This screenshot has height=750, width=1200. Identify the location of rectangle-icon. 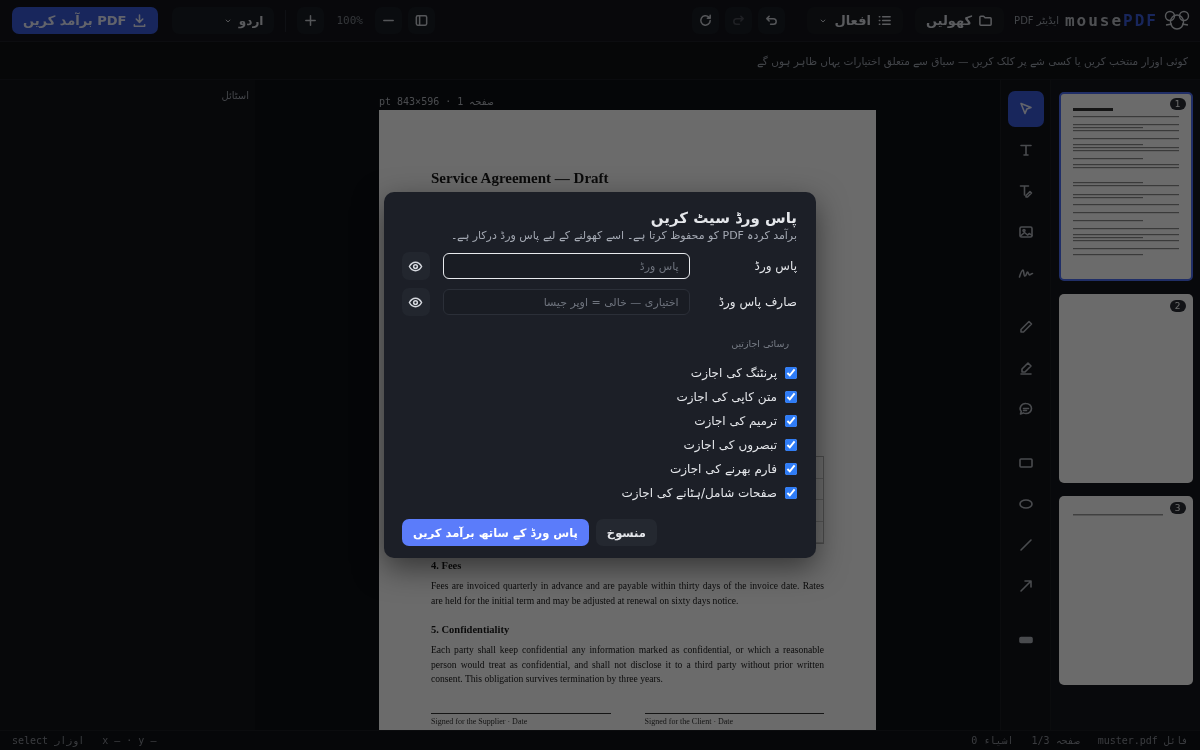
(1025, 463).